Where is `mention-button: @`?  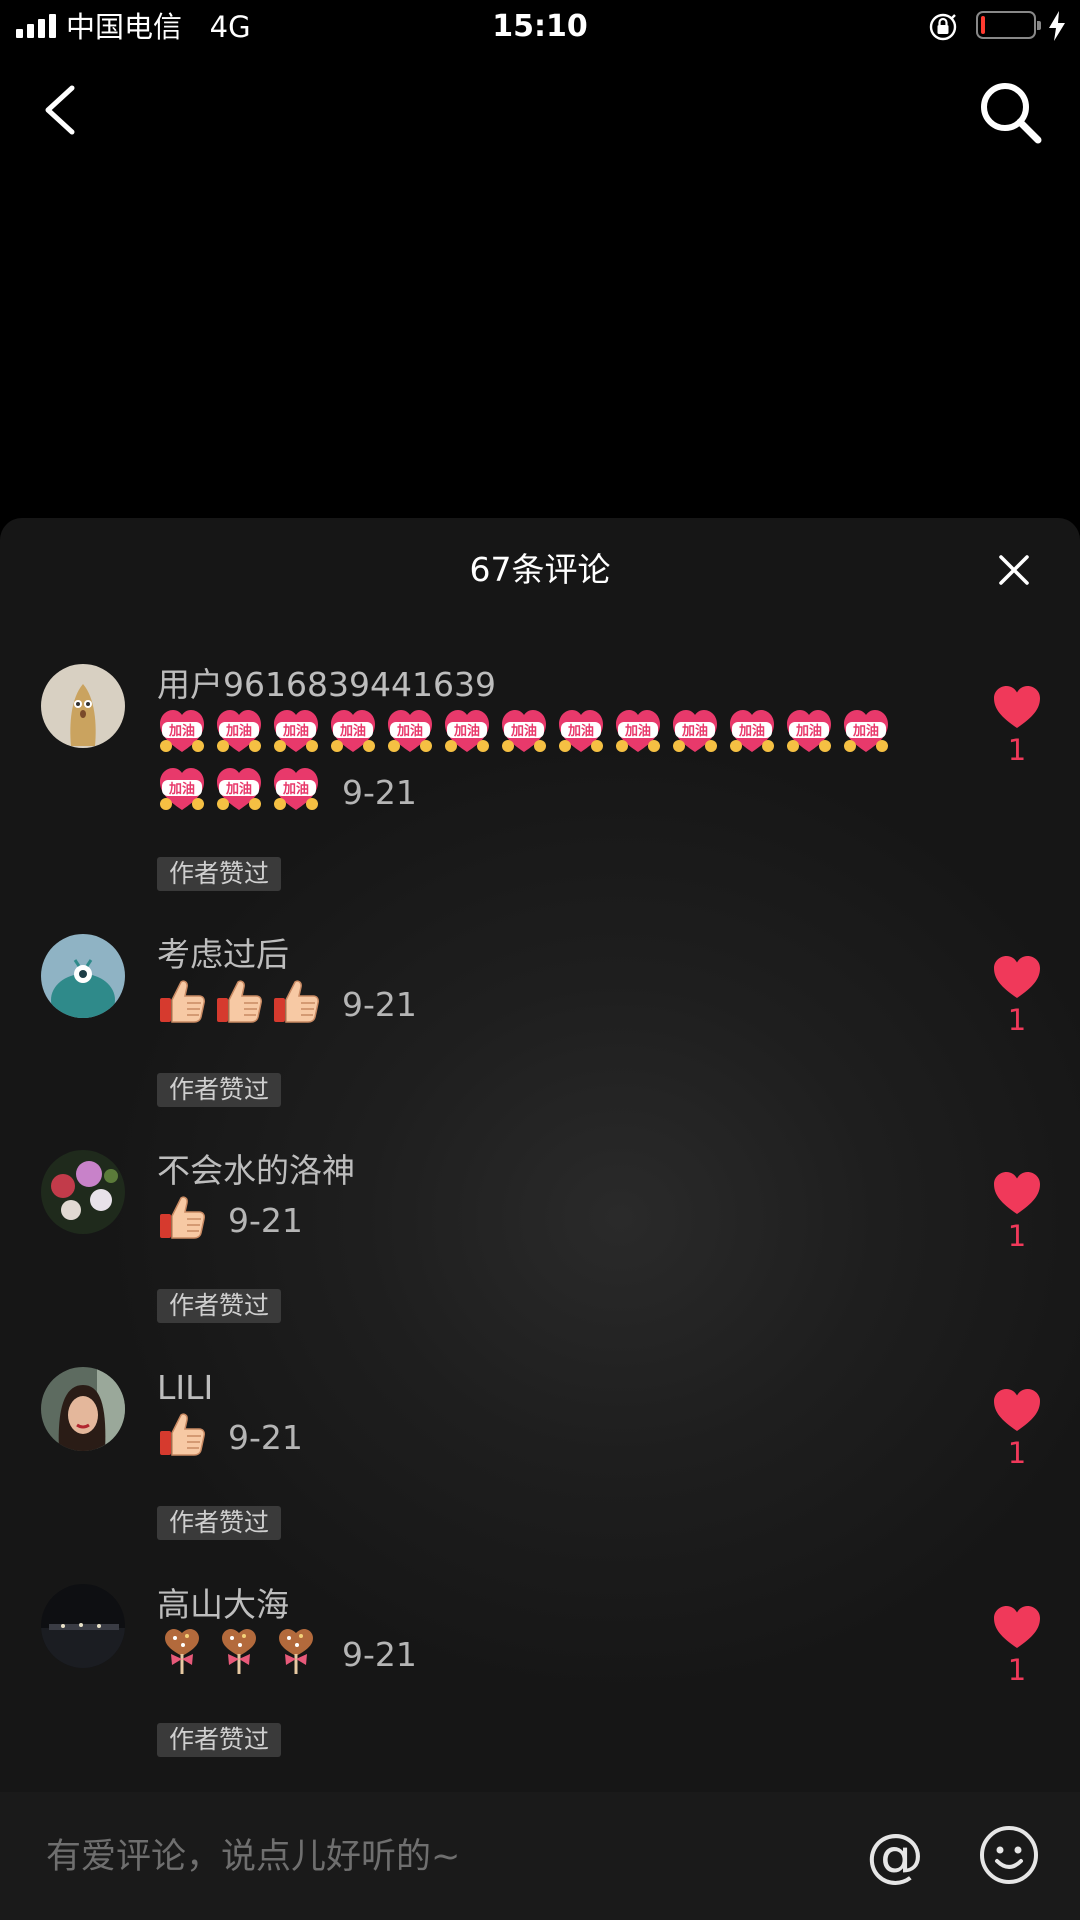
mention-button: @ is located at coordinates (895, 1855).